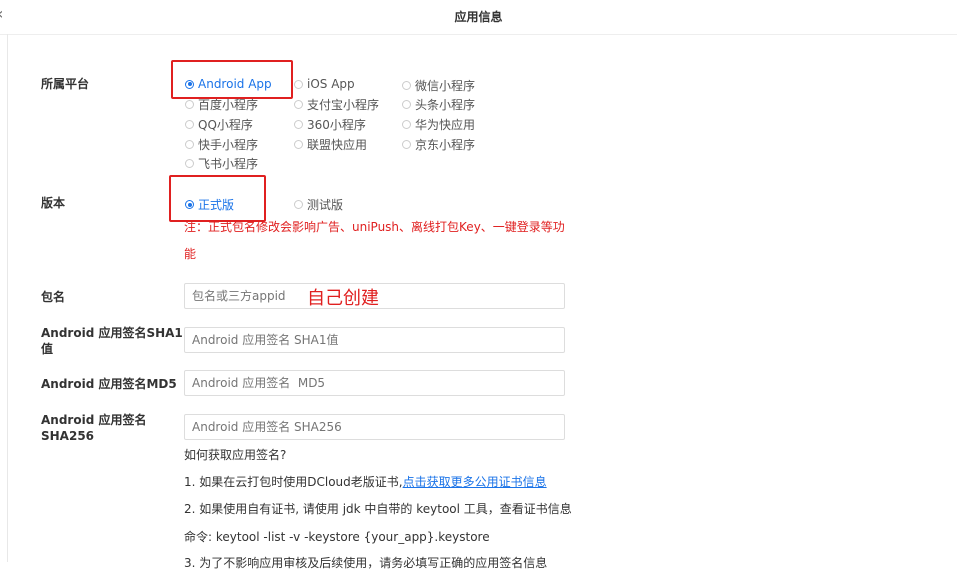 This screenshot has height=571, width=957. I want to click on platform-label: 所属平台, so click(65, 84).